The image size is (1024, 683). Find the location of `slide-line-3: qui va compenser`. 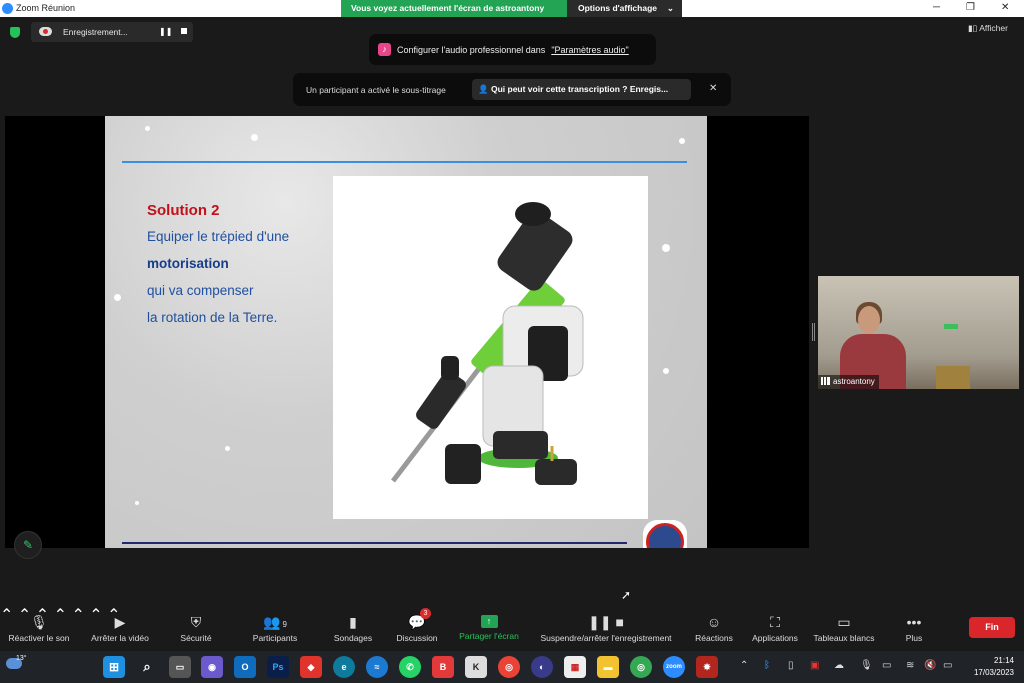

slide-line-3: qui va compenser is located at coordinates (200, 290).